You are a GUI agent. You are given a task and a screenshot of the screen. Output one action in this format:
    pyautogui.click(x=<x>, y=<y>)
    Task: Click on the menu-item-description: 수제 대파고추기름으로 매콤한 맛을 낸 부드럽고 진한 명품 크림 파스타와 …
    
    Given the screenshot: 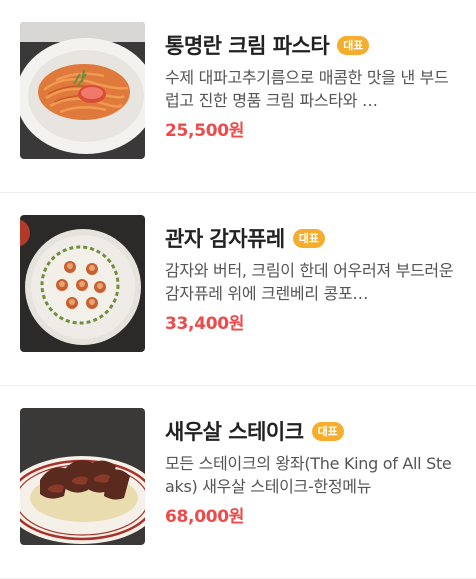 What is the action you would take?
    pyautogui.click(x=307, y=89)
    